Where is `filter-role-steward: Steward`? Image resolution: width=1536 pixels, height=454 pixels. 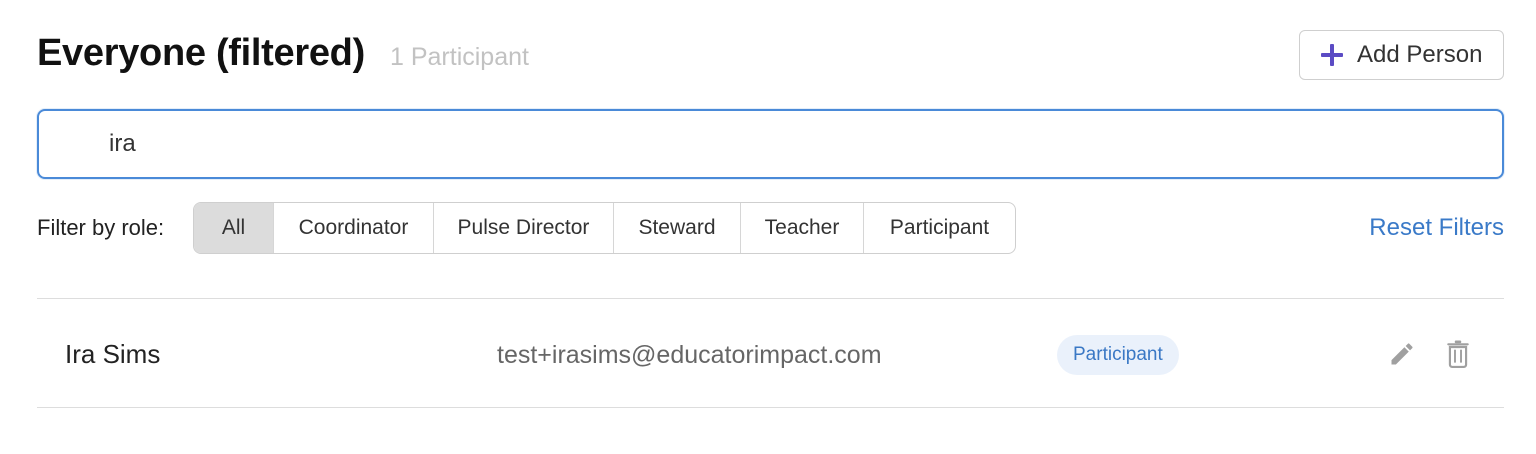
filter-role-steward: Steward is located at coordinates (677, 228).